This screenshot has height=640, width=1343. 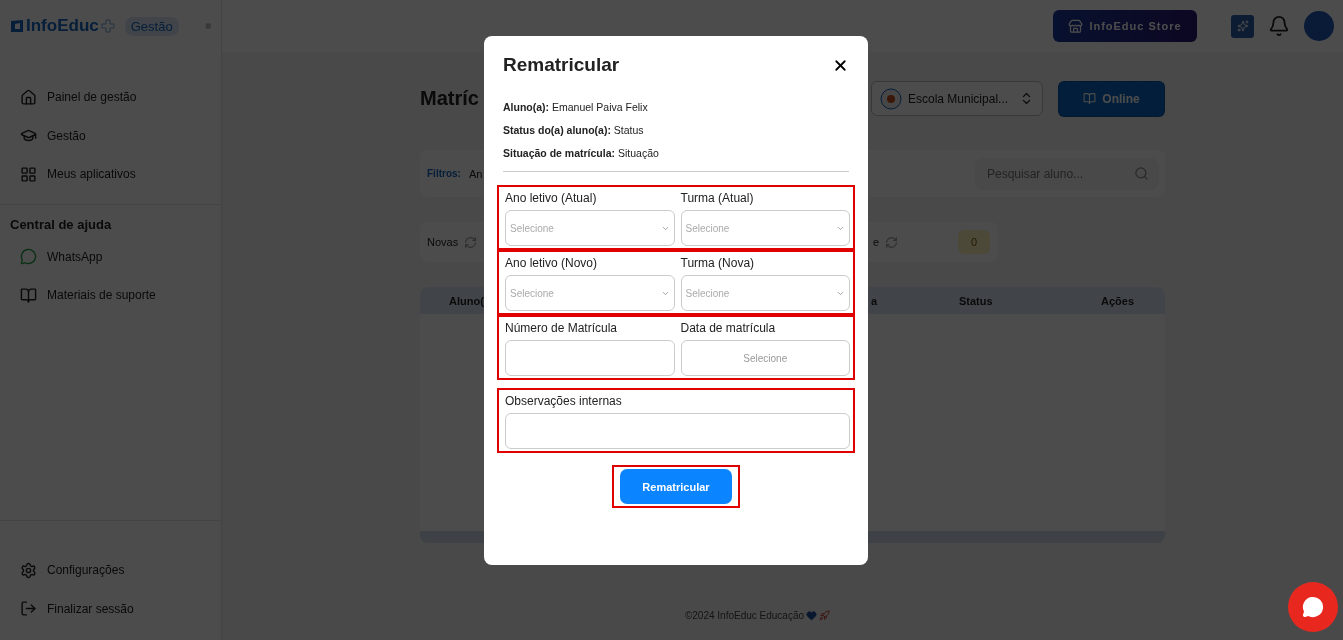 I want to click on field-label: Ano letivo (Atual), so click(x=551, y=198).